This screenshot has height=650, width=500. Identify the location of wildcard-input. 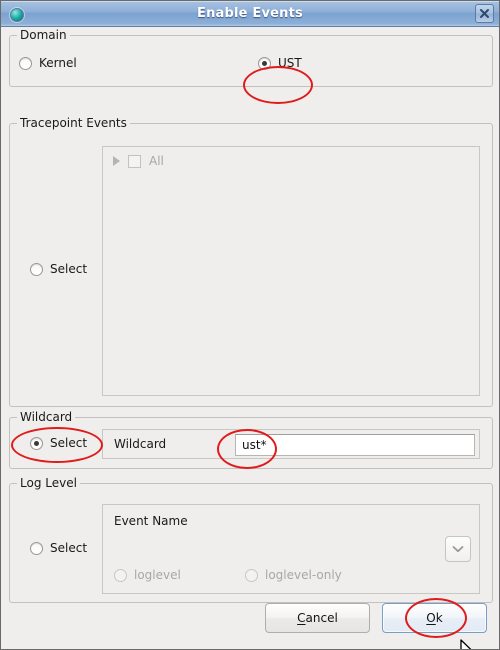
(355, 445).